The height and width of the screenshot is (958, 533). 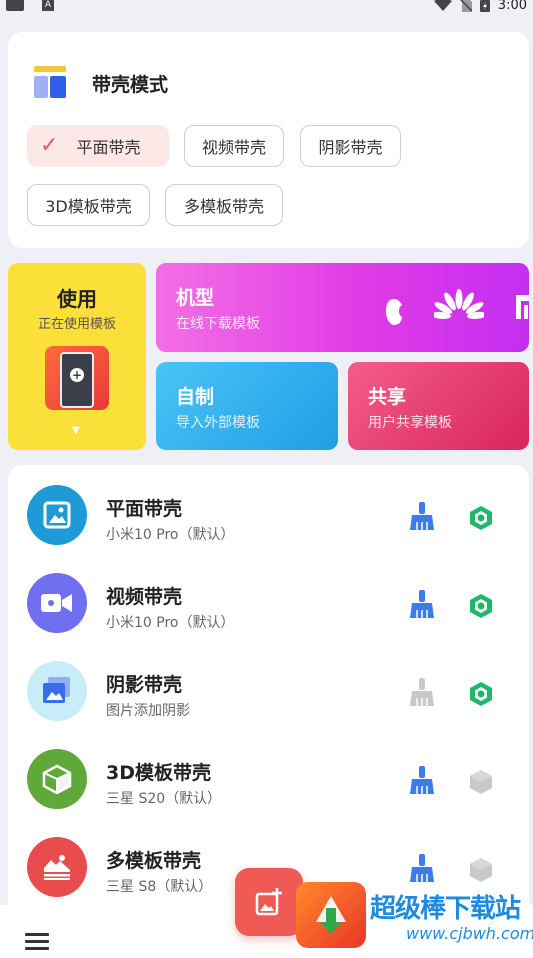 What do you see at coordinates (394, 312) in the screenshot?
I see `apple-icon` at bounding box center [394, 312].